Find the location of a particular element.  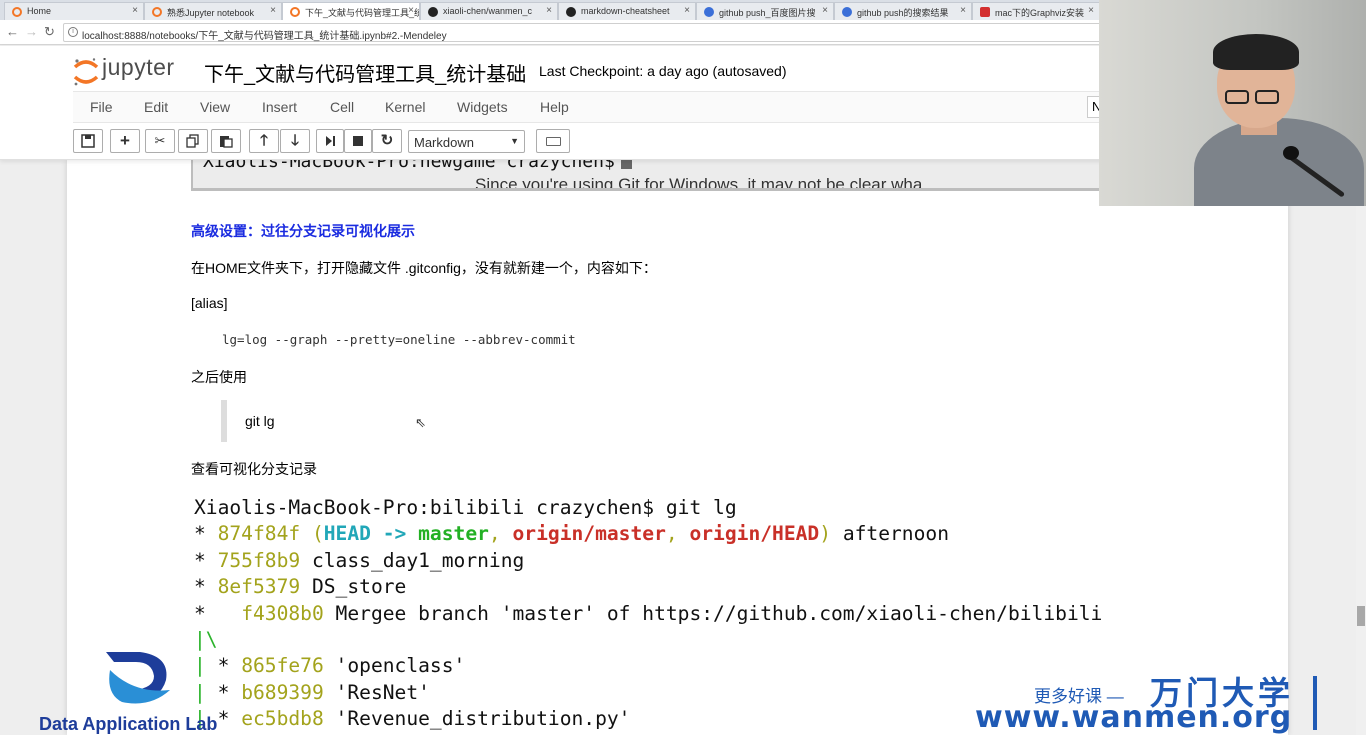

browser-tab: markdown-cheatsheet × is located at coordinates (627, 11).